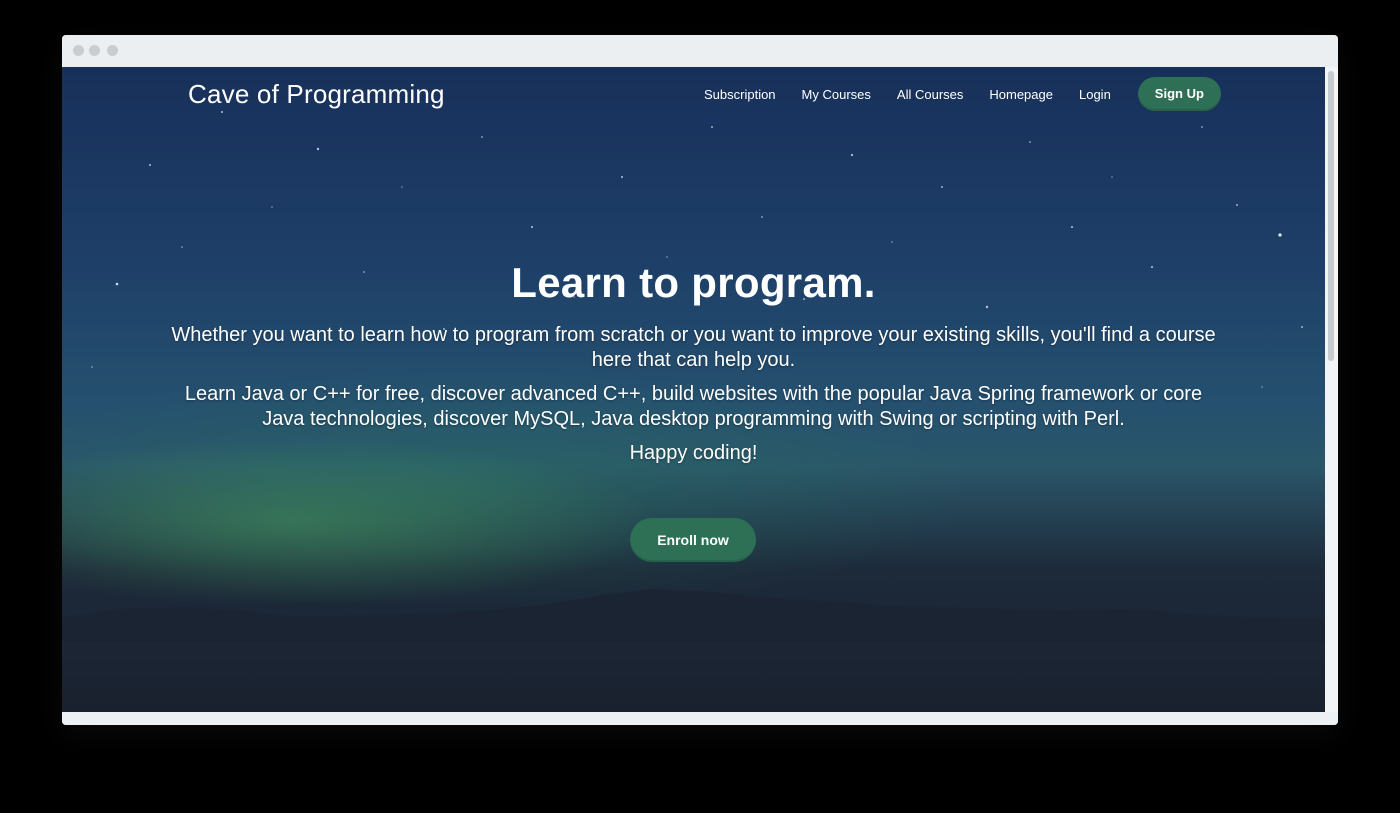 The image size is (1400, 813). I want to click on site-brand-logo: Cave of Programming, so click(316, 94).